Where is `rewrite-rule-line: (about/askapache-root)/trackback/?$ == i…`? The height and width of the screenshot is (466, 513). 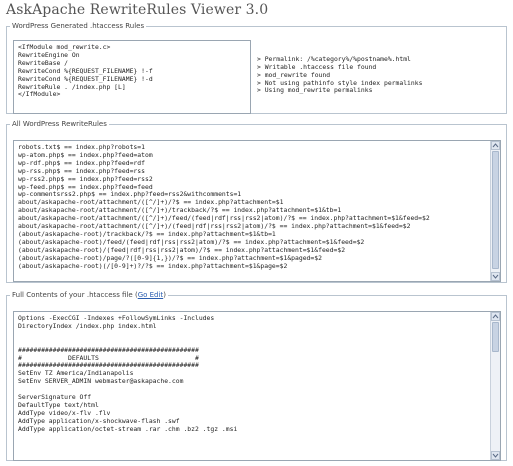 rewrite-rule-line: (about/askapache-root)/trackback/?$ == i… is located at coordinates (147, 234).